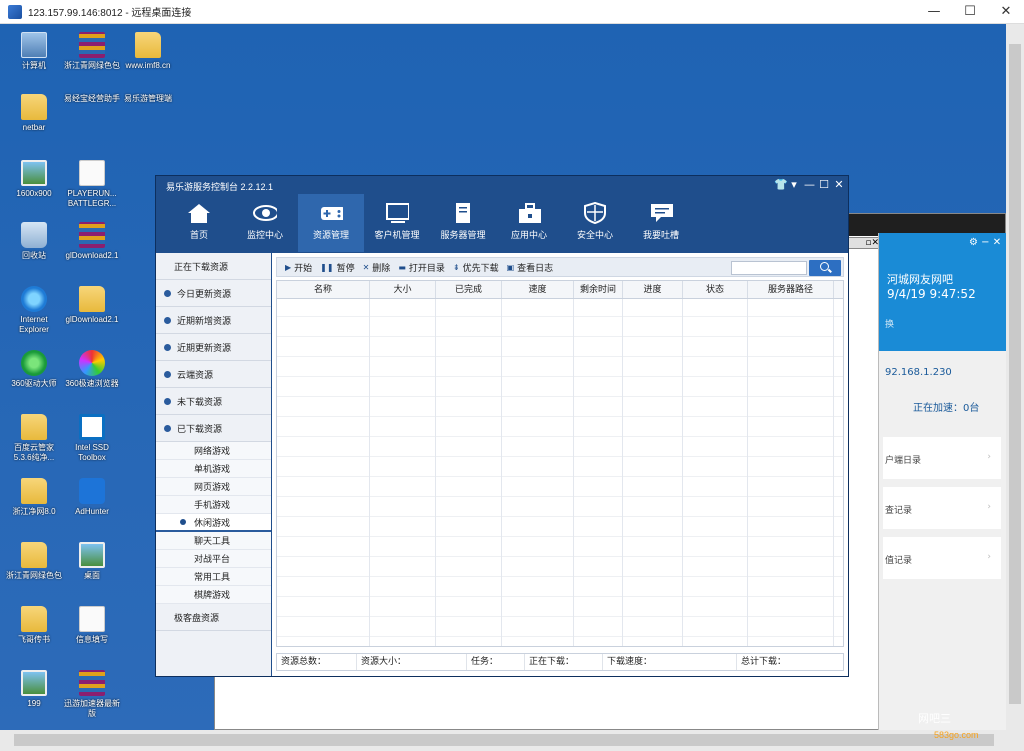 This screenshot has width=1024, height=751. I want to click on col-server-path: 服务器路径, so click(791, 289).